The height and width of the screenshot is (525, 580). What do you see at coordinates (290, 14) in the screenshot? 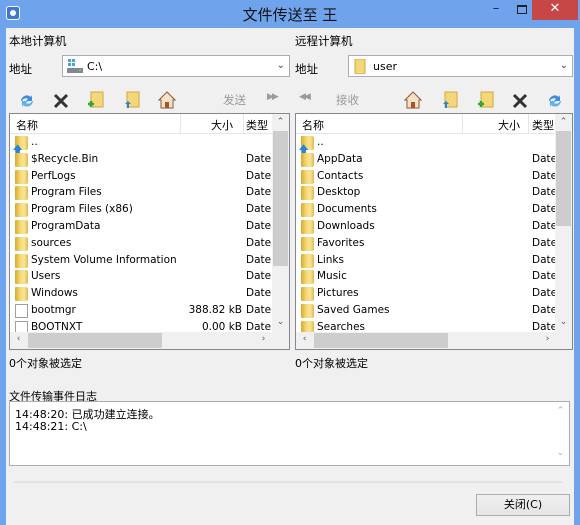
I see `title-bar: 文件传送至 王 – ✕` at bounding box center [290, 14].